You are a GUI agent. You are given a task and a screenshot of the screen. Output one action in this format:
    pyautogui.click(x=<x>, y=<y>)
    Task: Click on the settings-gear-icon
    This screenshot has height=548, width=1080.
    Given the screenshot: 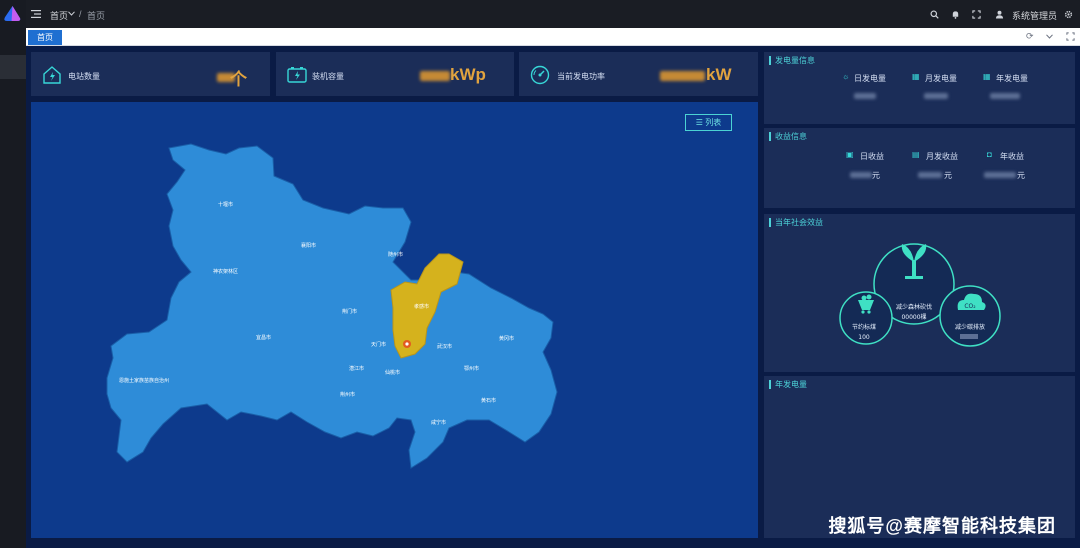 What is the action you would take?
    pyautogui.click(x=1068, y=14)
    